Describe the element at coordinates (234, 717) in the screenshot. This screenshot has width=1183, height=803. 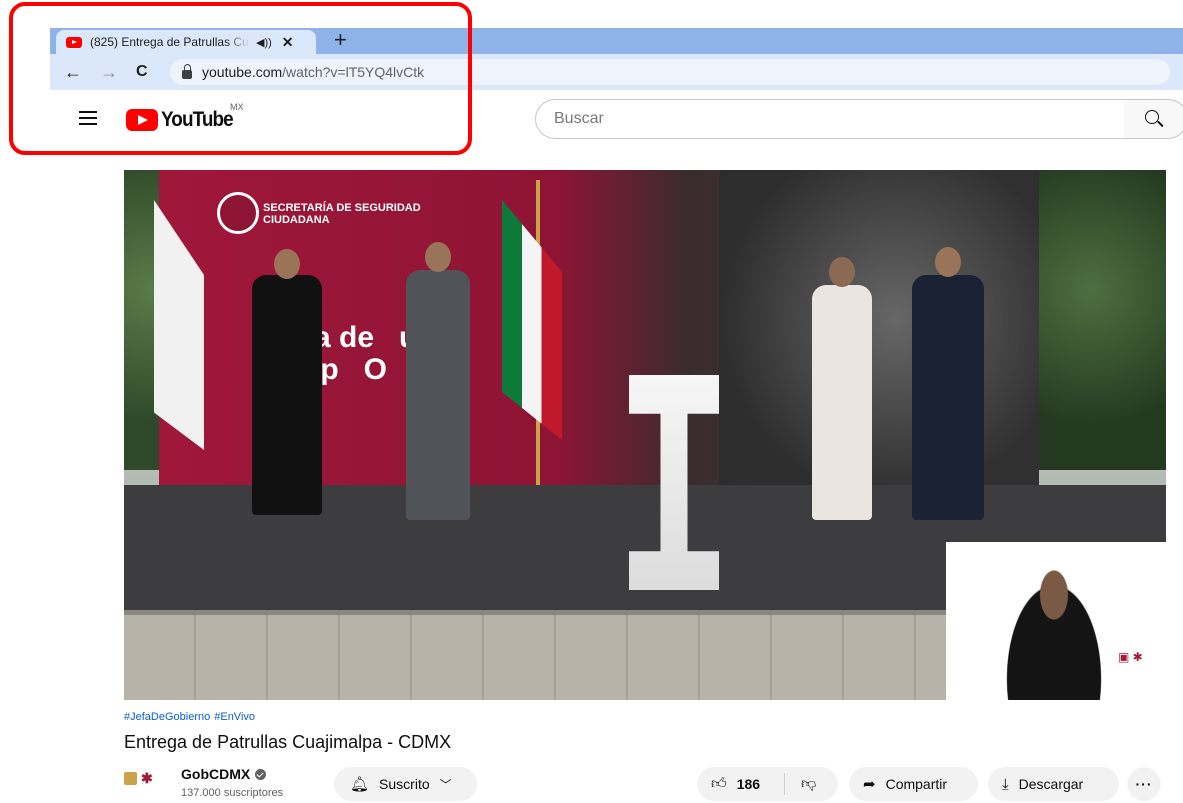
I see `hashtag-link: #EnVivo` at that location.